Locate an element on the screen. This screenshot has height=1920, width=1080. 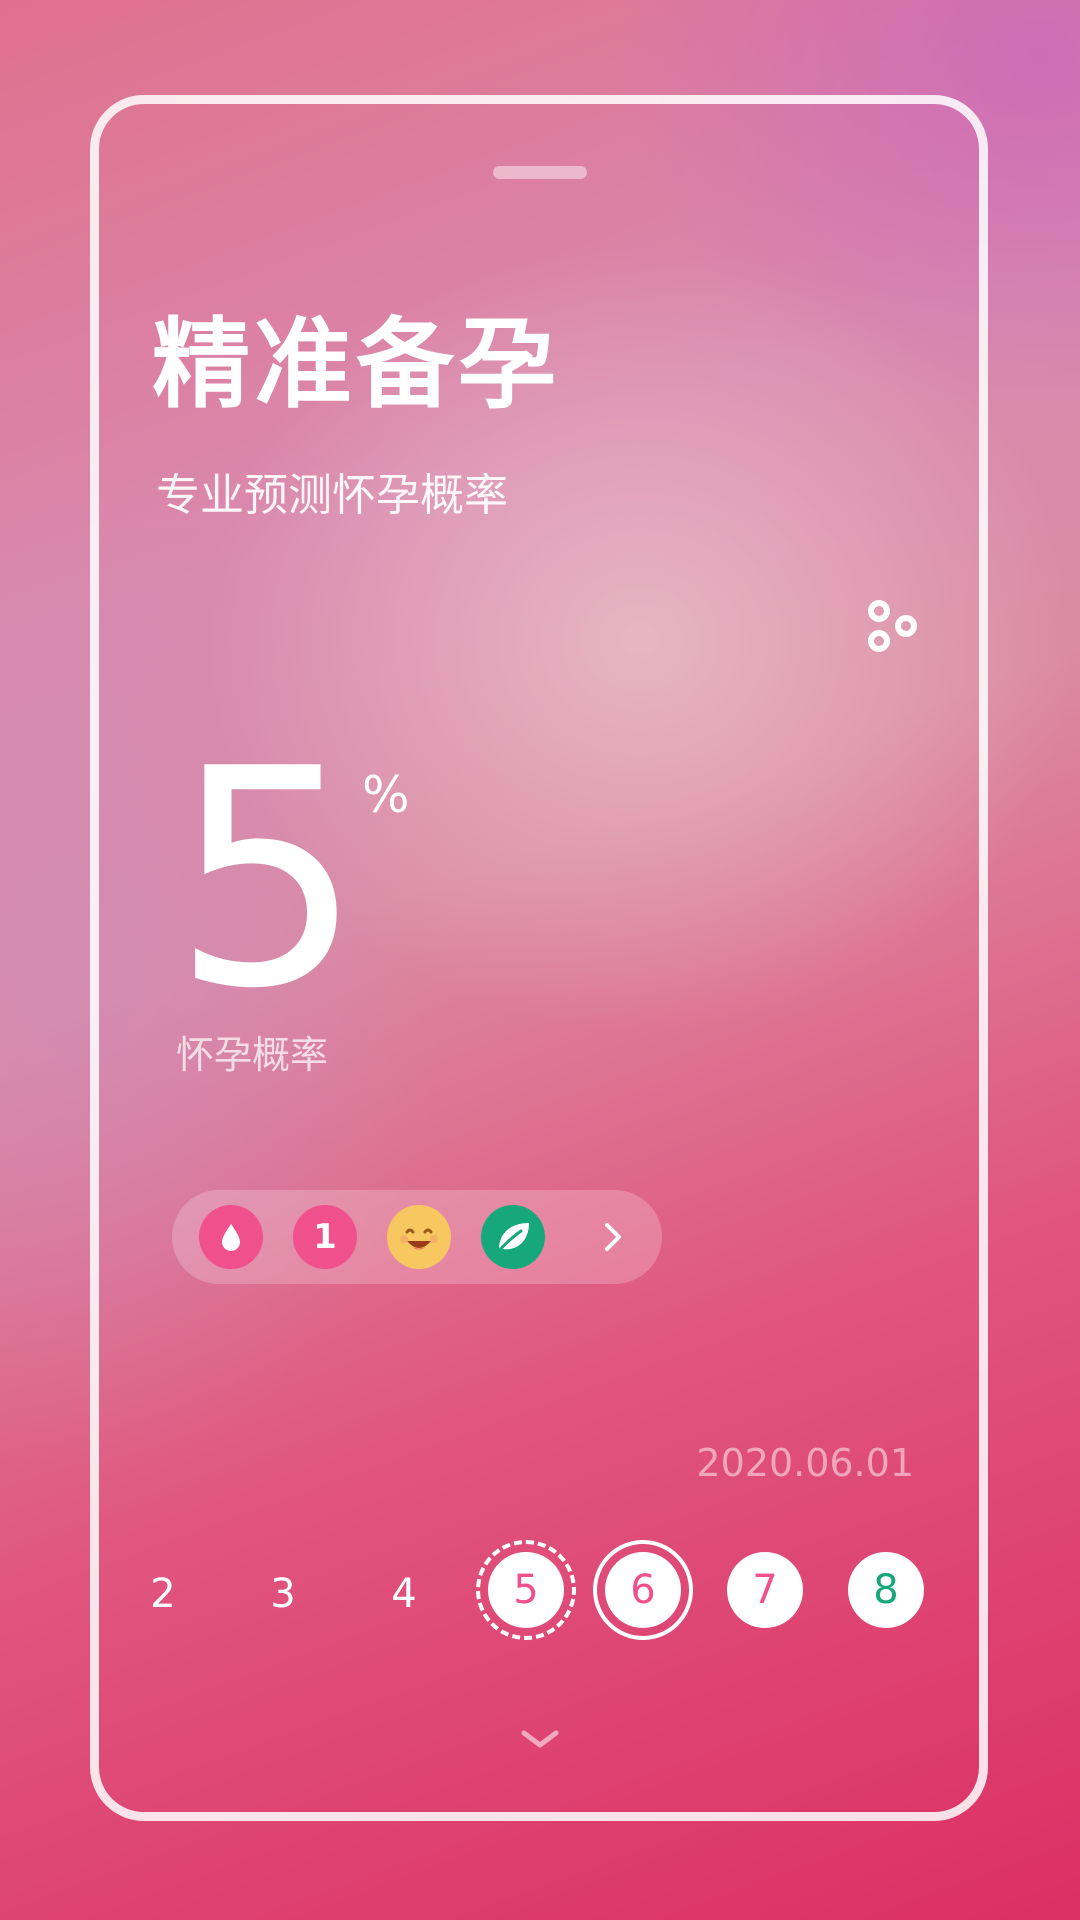
calendar-day: 8 is located at coordinates (886, 1590).